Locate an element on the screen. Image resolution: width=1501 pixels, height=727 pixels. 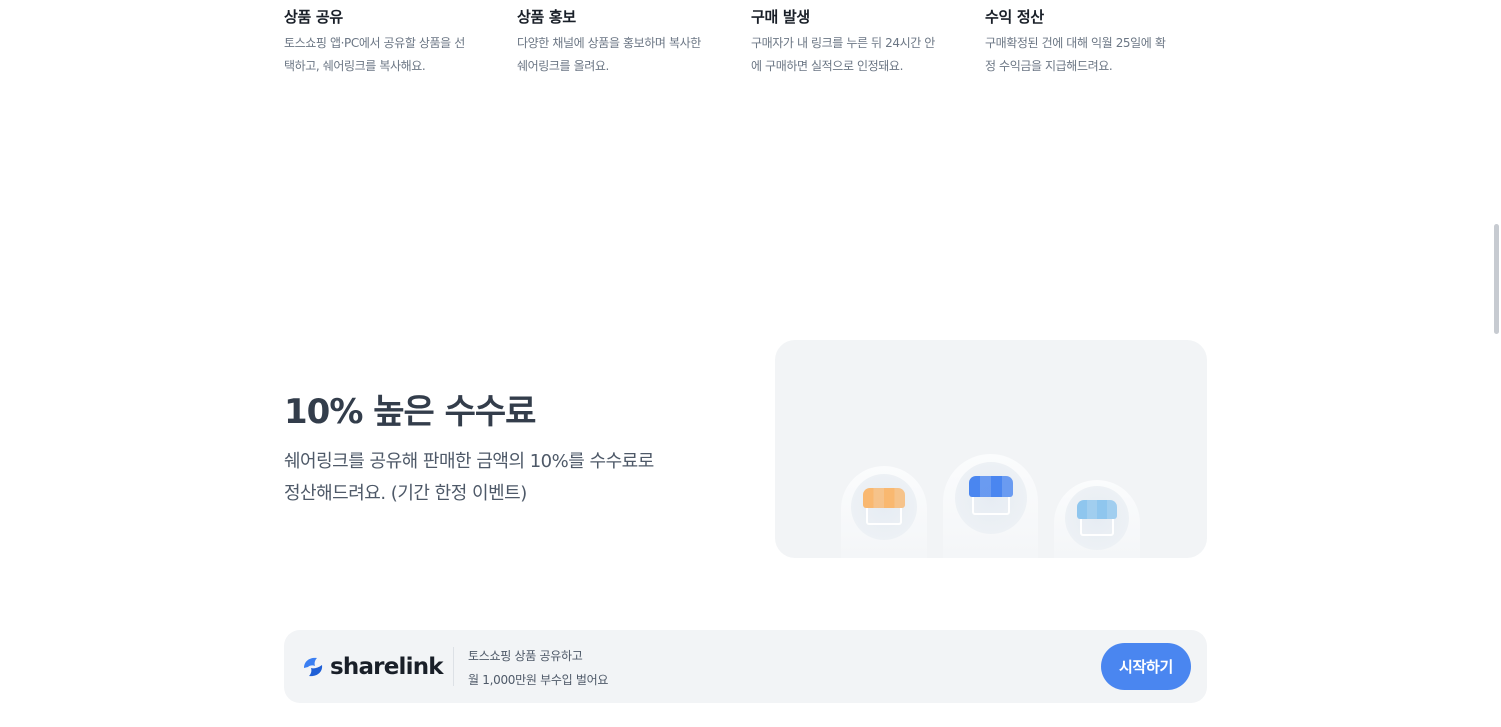
step-description: 토스쇼핑 앱·PC에서 공유할 상품을 선 택하고, 쉐어링크를 복사해요. is located at coordinates (391, 55).